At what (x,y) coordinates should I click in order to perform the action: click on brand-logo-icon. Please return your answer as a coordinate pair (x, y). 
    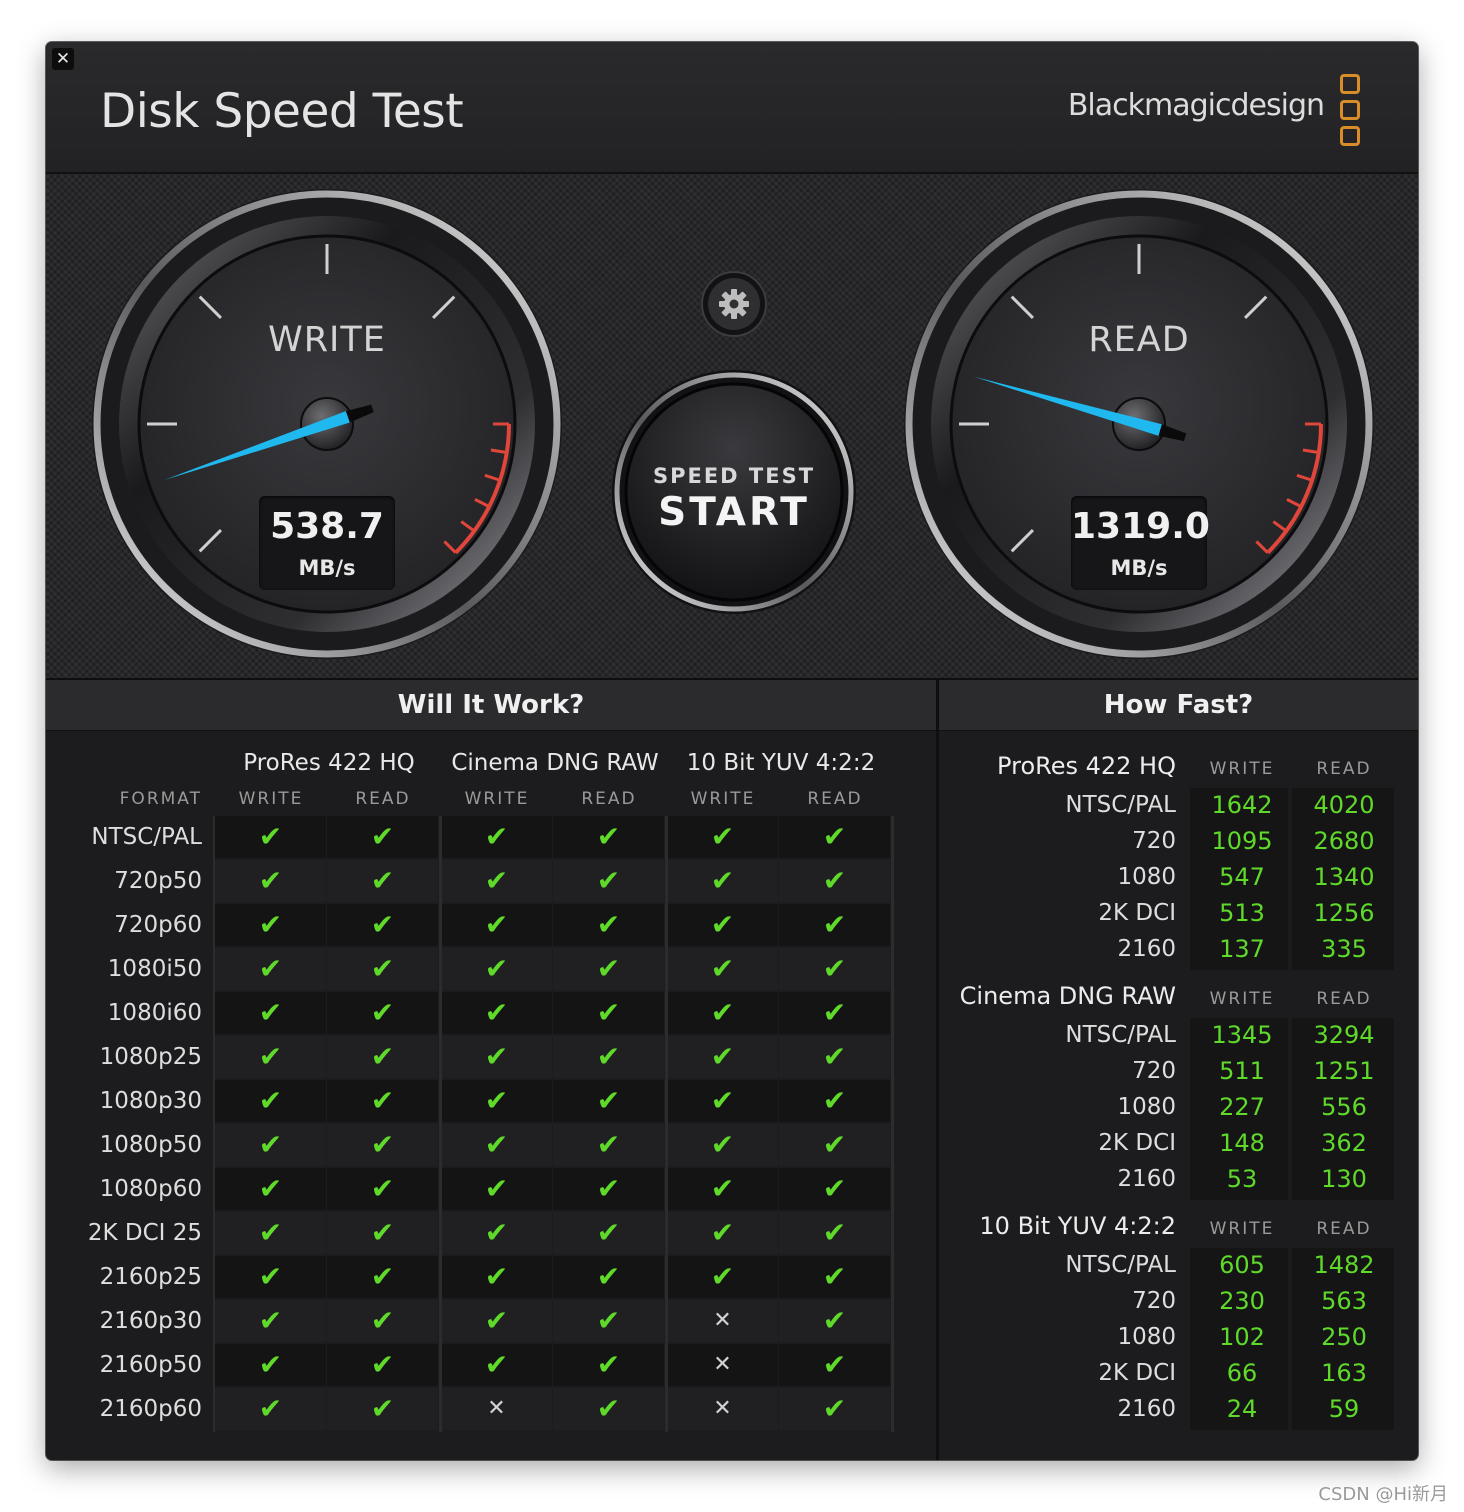
    Looking at the image, I should click on (1350, 110).